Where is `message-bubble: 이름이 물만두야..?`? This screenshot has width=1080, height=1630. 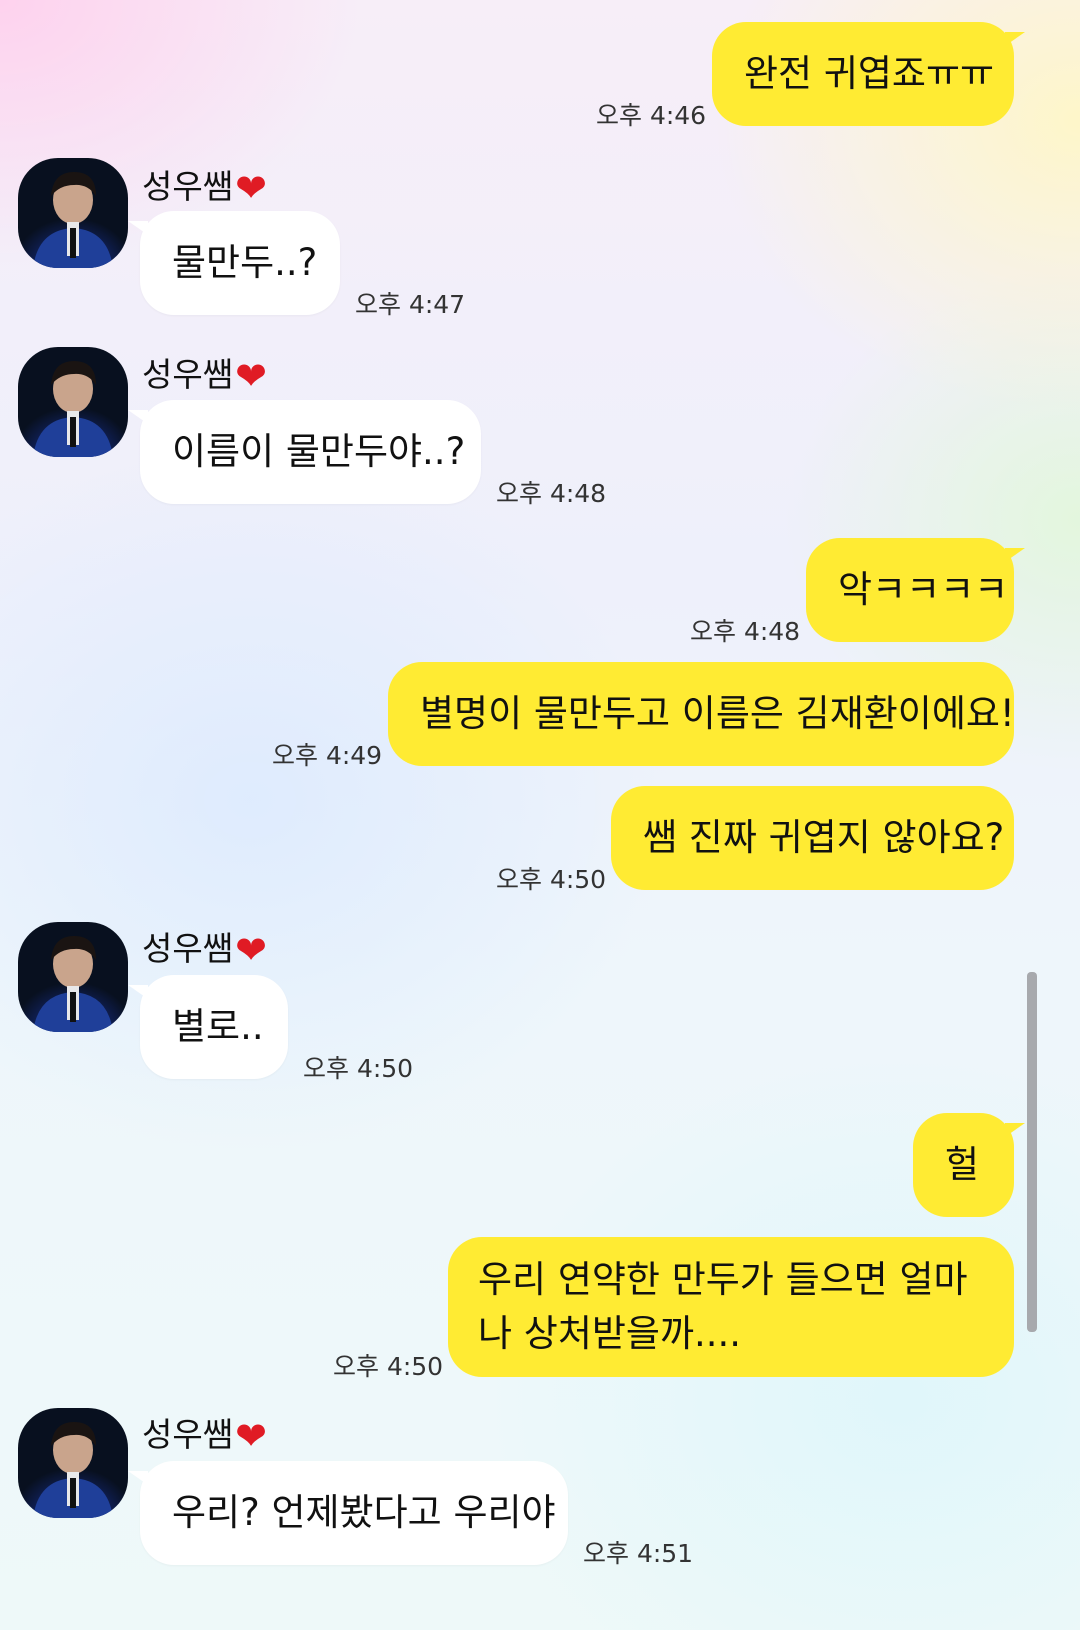 message-bubble: 이름이 물만두야..? is located at coordinates (310, 452).